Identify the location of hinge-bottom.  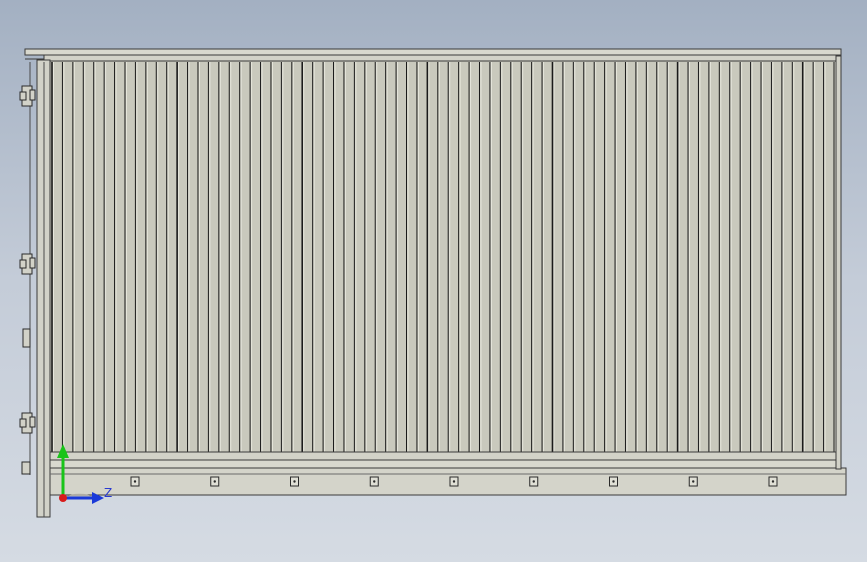
(26, 468).